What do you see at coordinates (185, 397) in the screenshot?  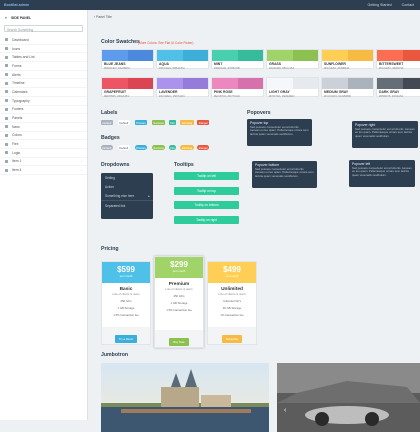 I see `jumbotron-image-castle` at bounding box center [185, 397].